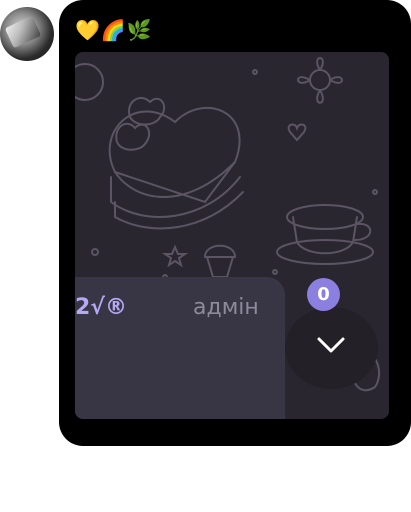 The image size is (411, 512). Describe the element at coordinates (23, 32) in the screenshot. I see `avatar-image` at that location.